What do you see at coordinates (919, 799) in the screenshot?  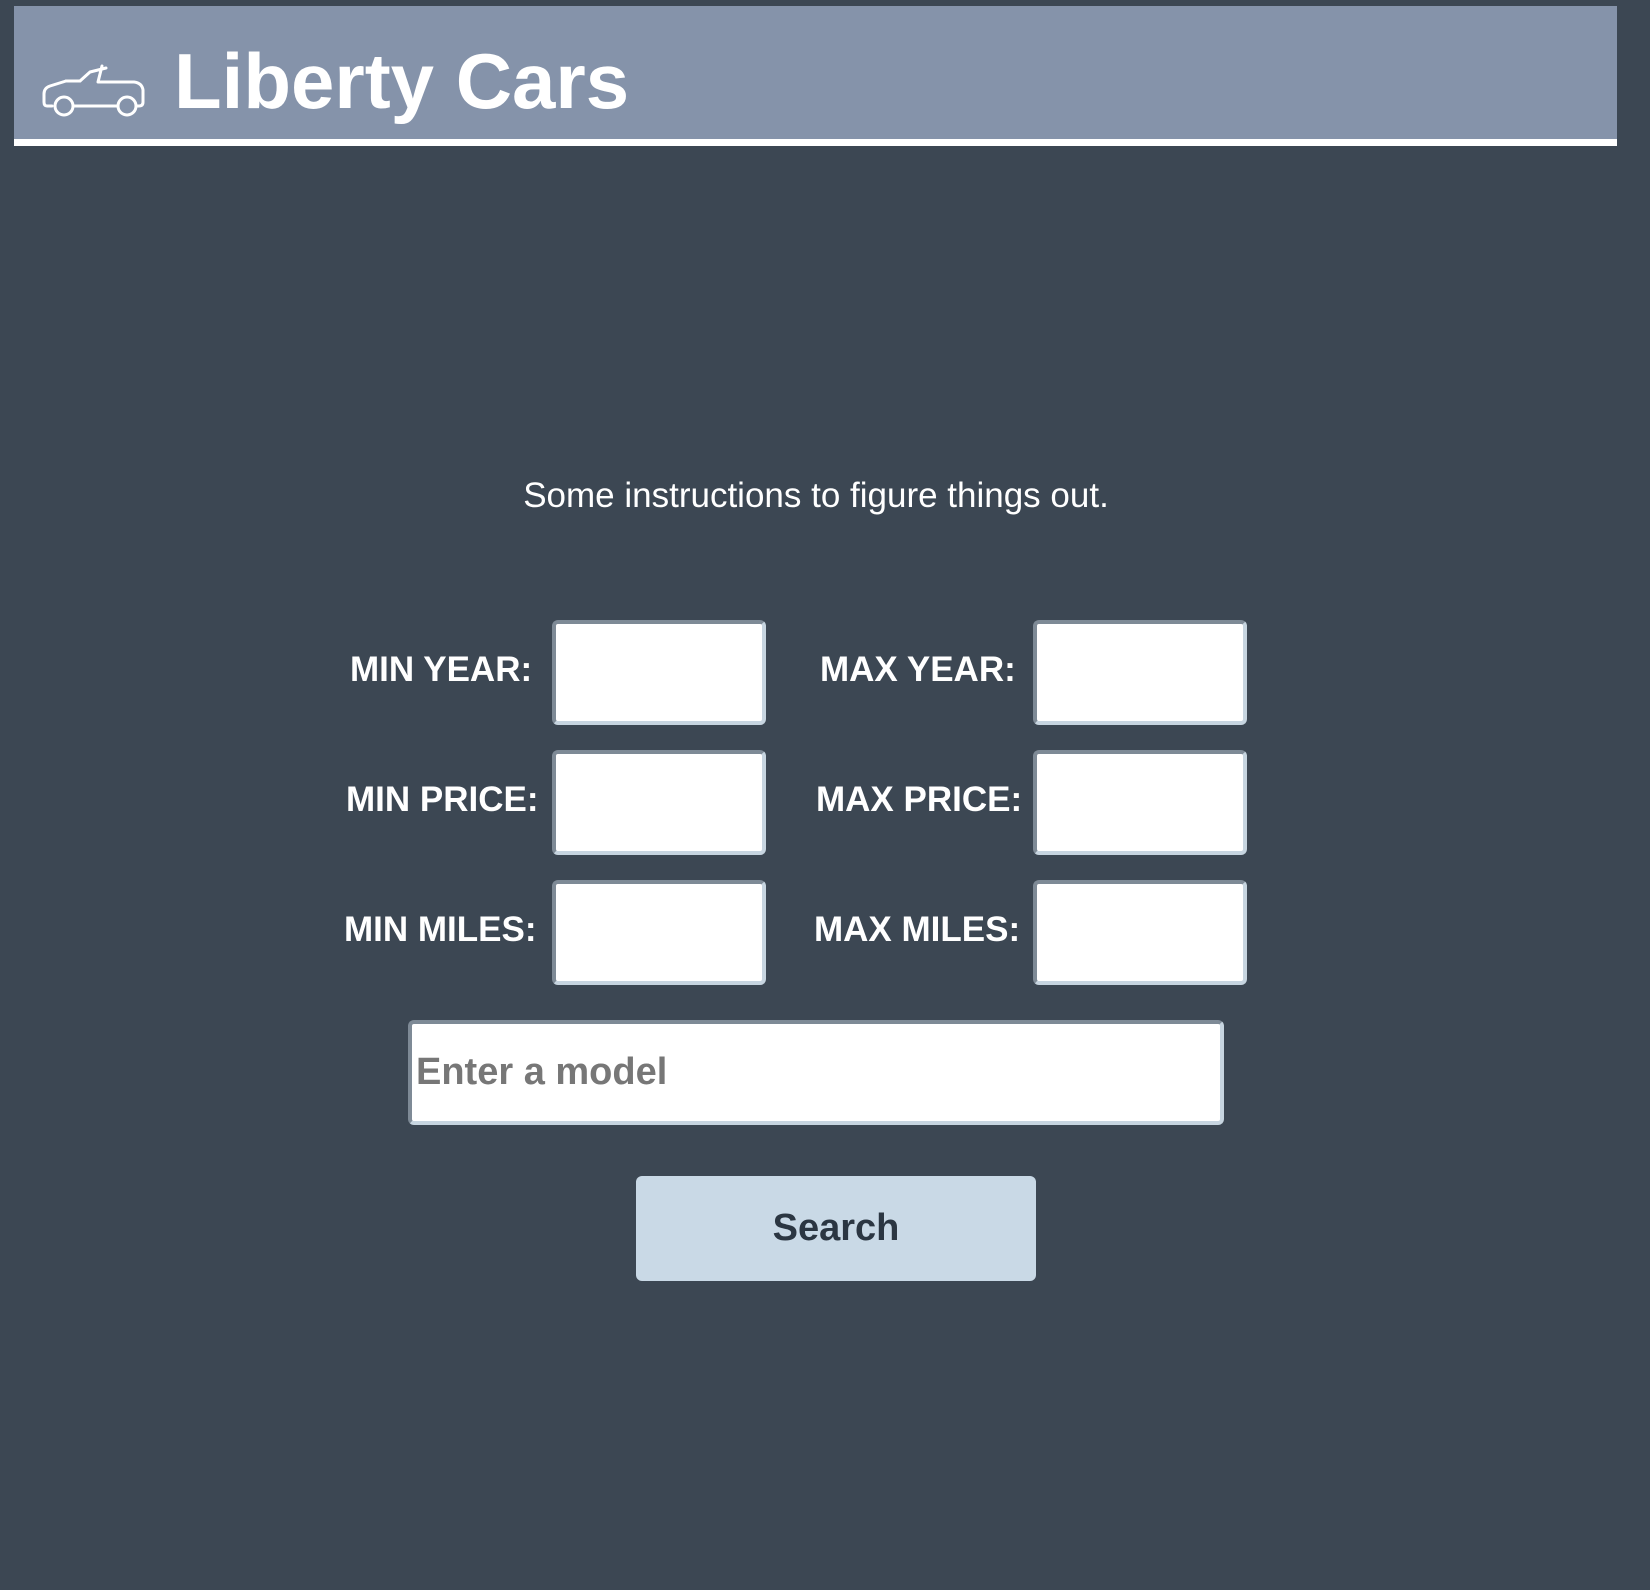 I see `max-price-label: MAX PRICE:` at bounding box center [919, 799].